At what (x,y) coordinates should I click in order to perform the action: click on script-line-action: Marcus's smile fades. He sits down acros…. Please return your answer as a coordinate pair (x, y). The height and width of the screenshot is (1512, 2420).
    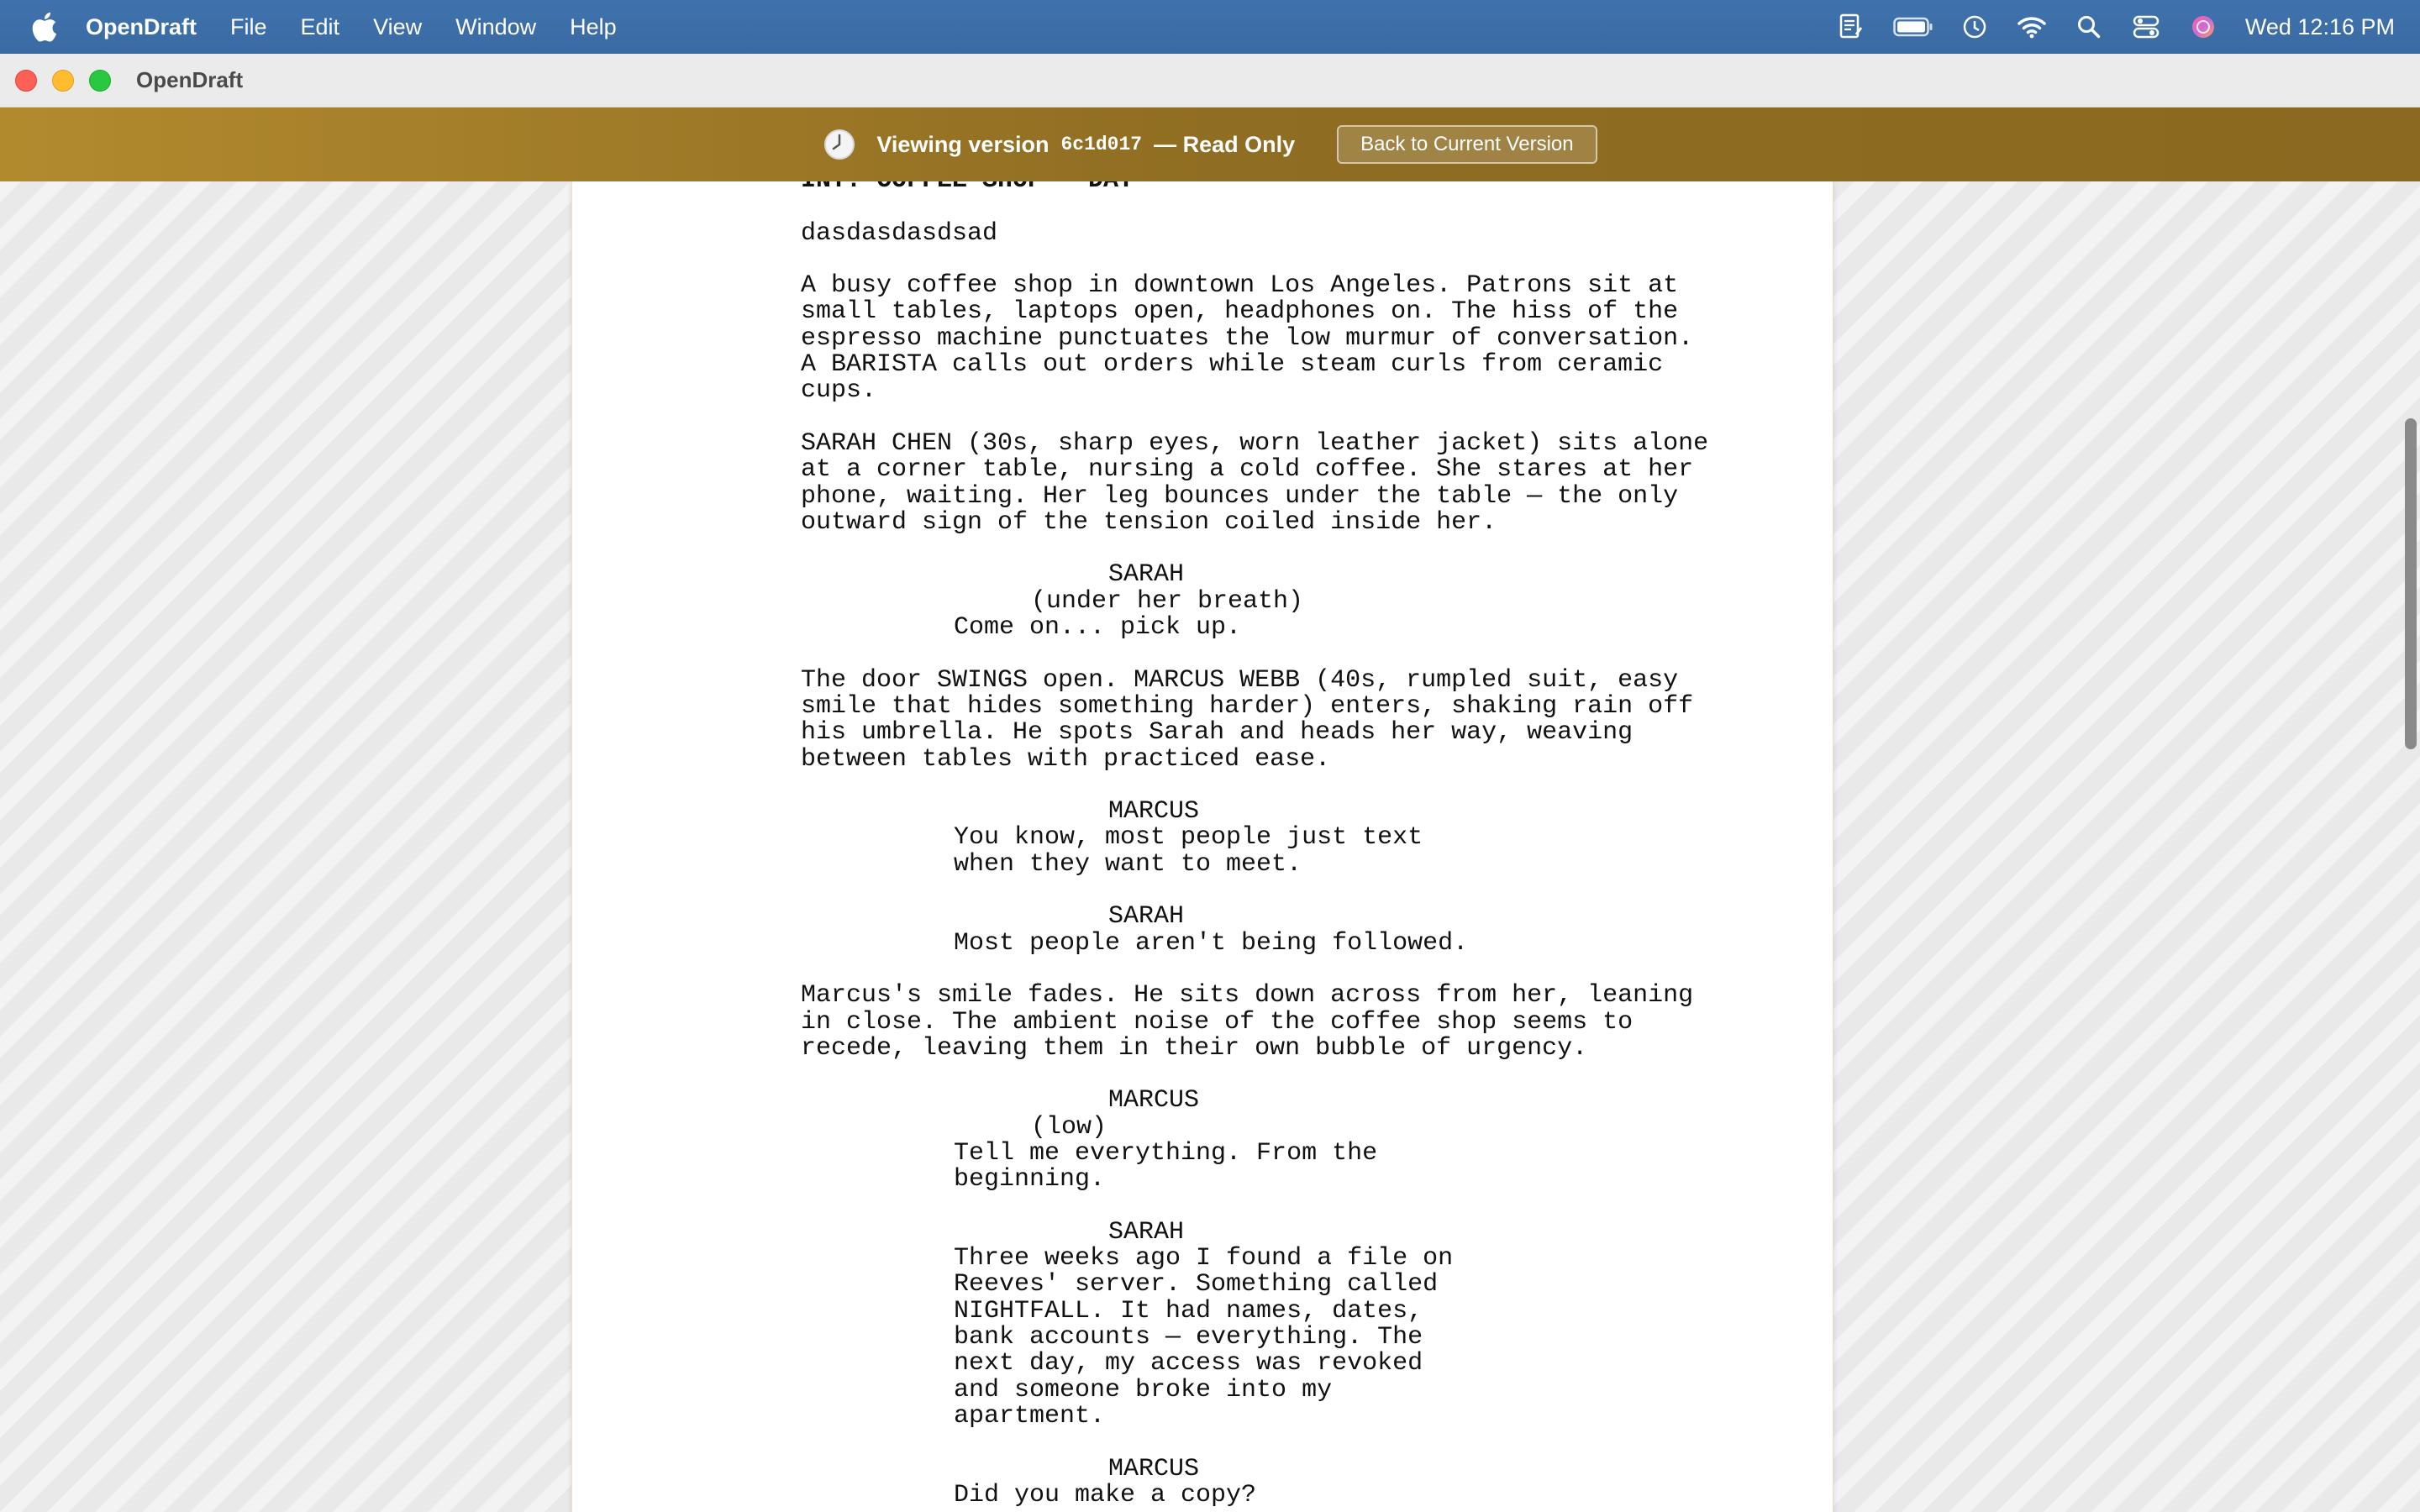
    Looking at the image, I should click on (1202, 995).